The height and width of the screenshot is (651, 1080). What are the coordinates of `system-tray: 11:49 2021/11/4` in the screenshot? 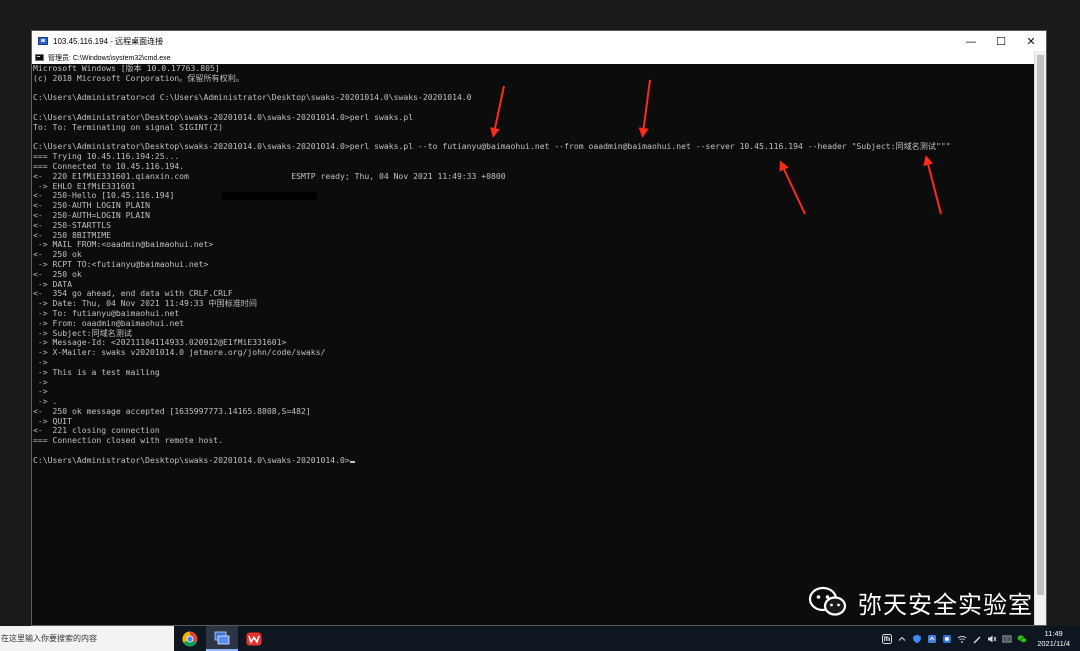 It's located at (976, 638).